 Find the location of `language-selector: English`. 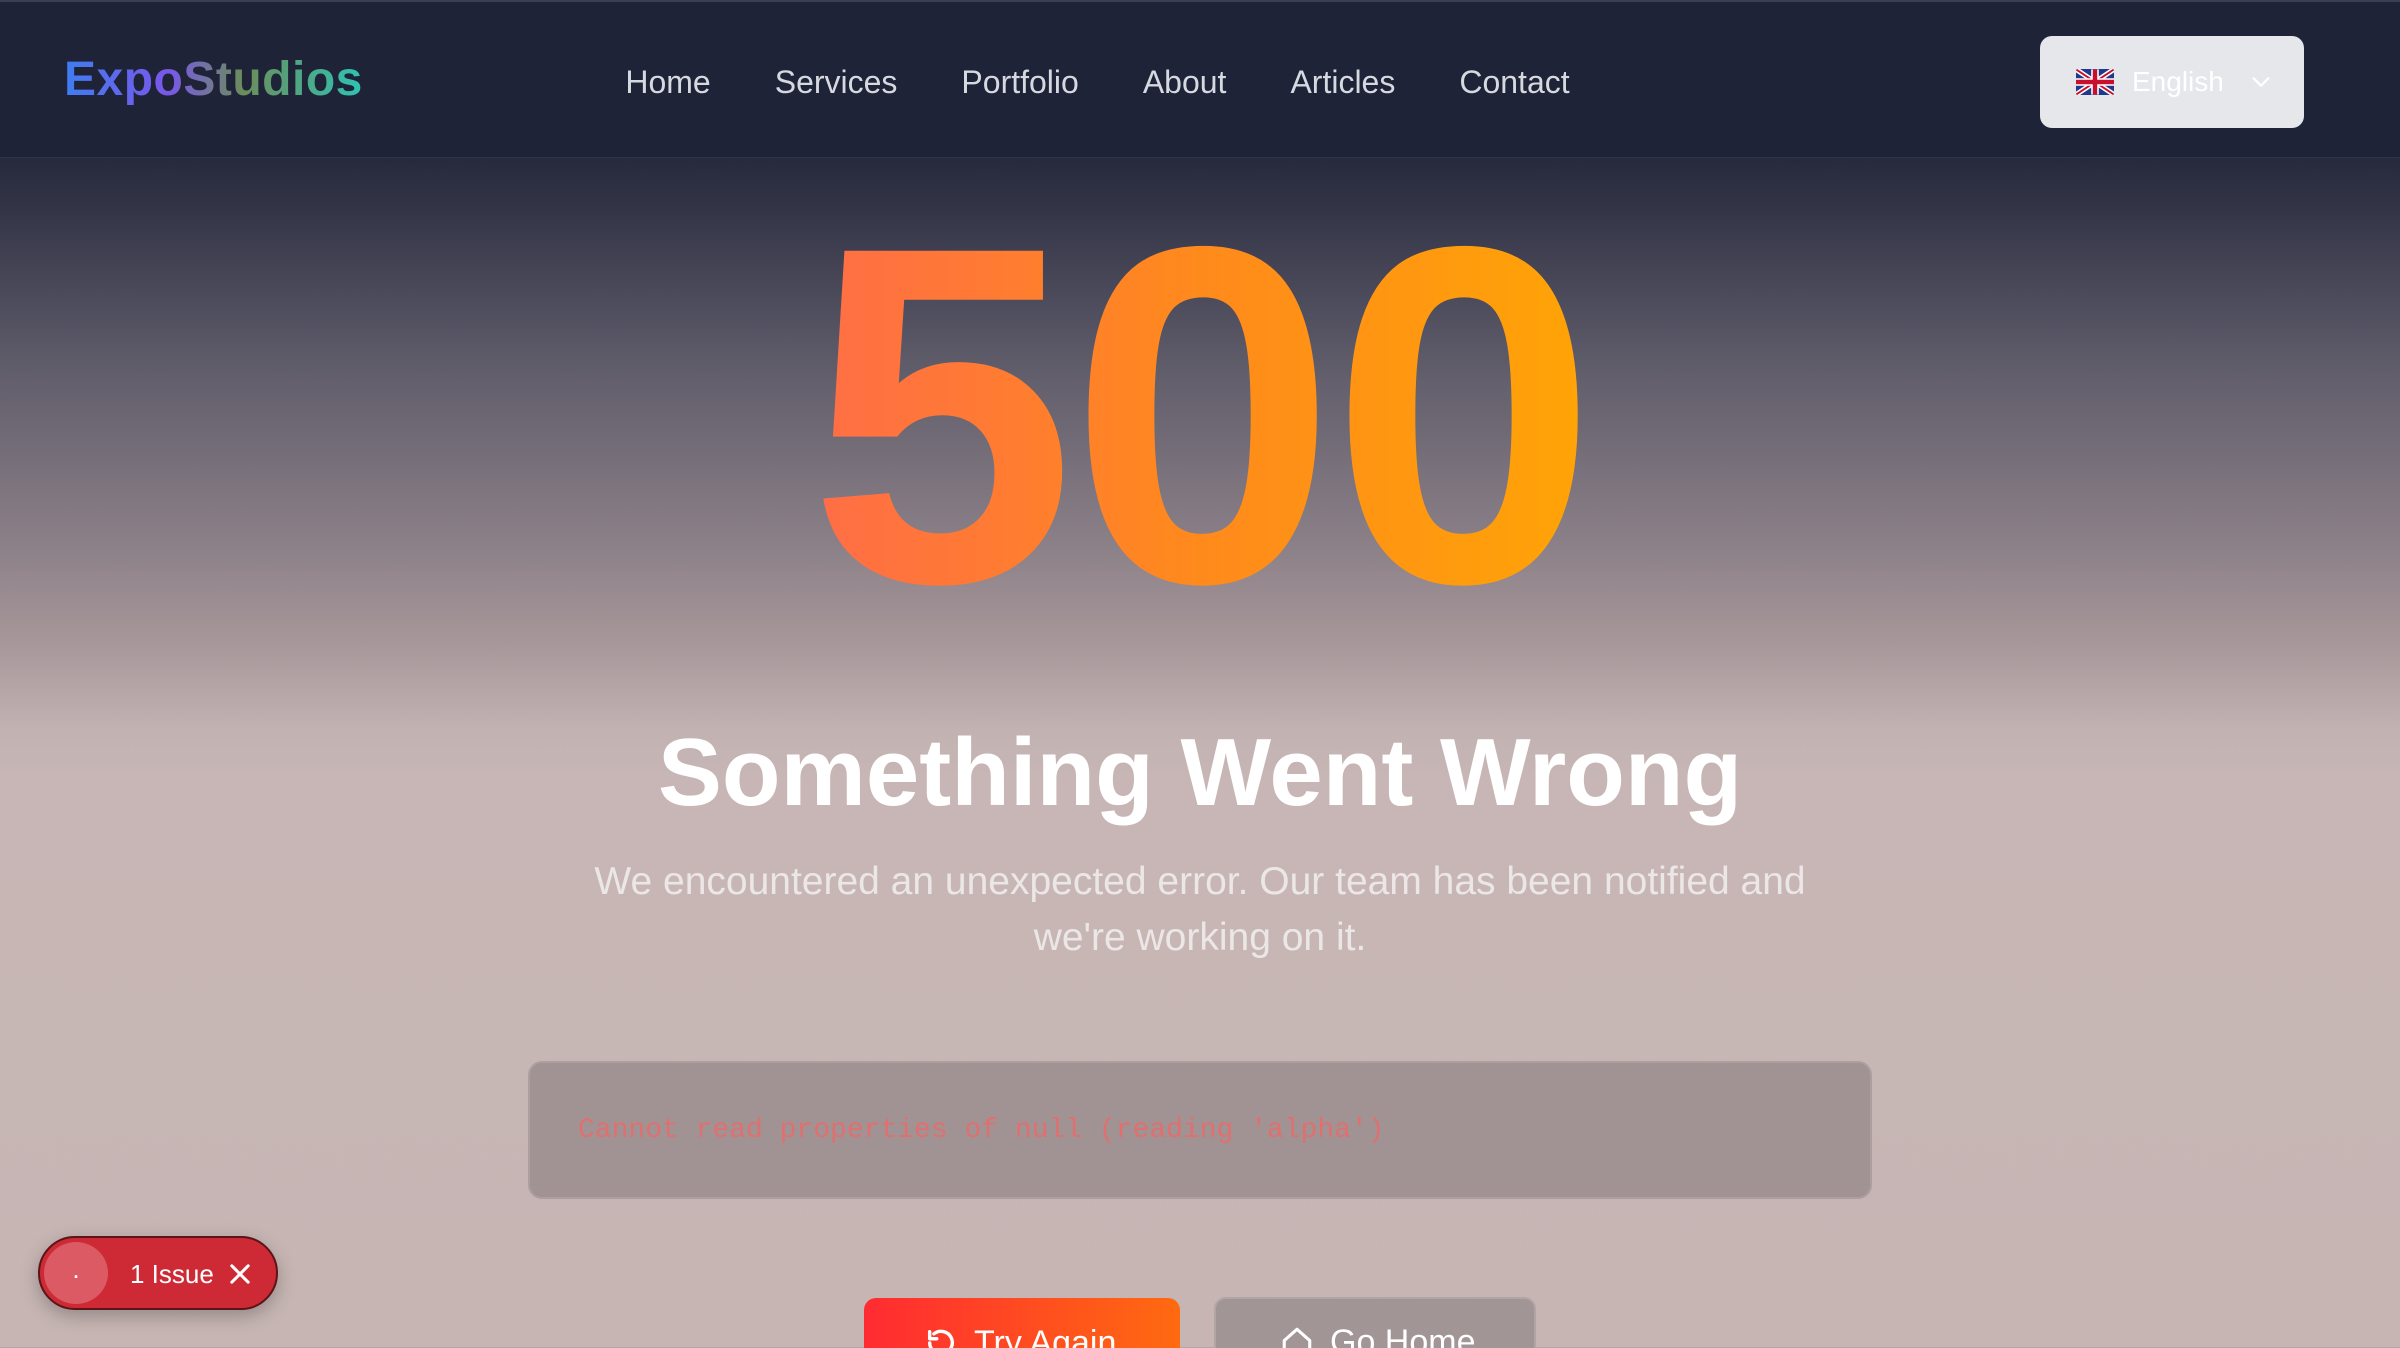

language-selector: English is located at coordinates (2172, 82).